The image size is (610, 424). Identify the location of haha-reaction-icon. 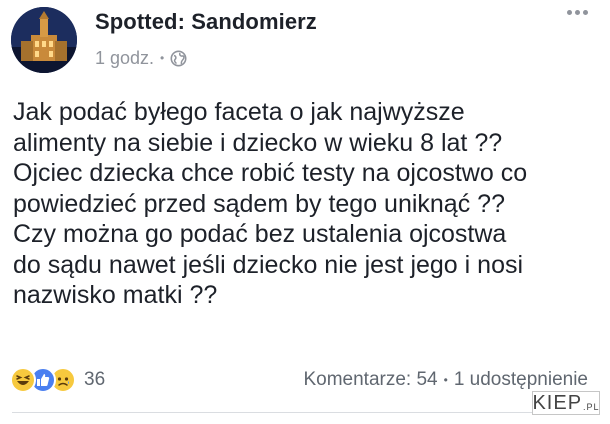
(23, 380).